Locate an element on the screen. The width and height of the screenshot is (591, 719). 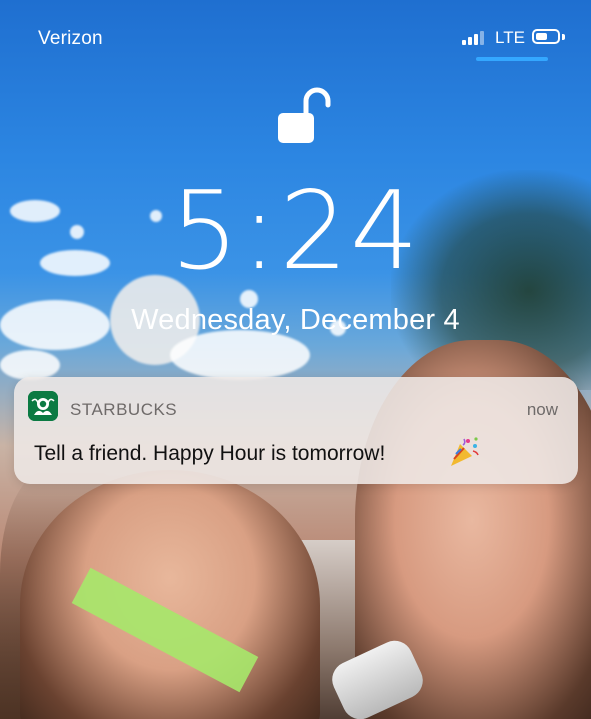
party-popper-icon is located at coordinates (464, 452).